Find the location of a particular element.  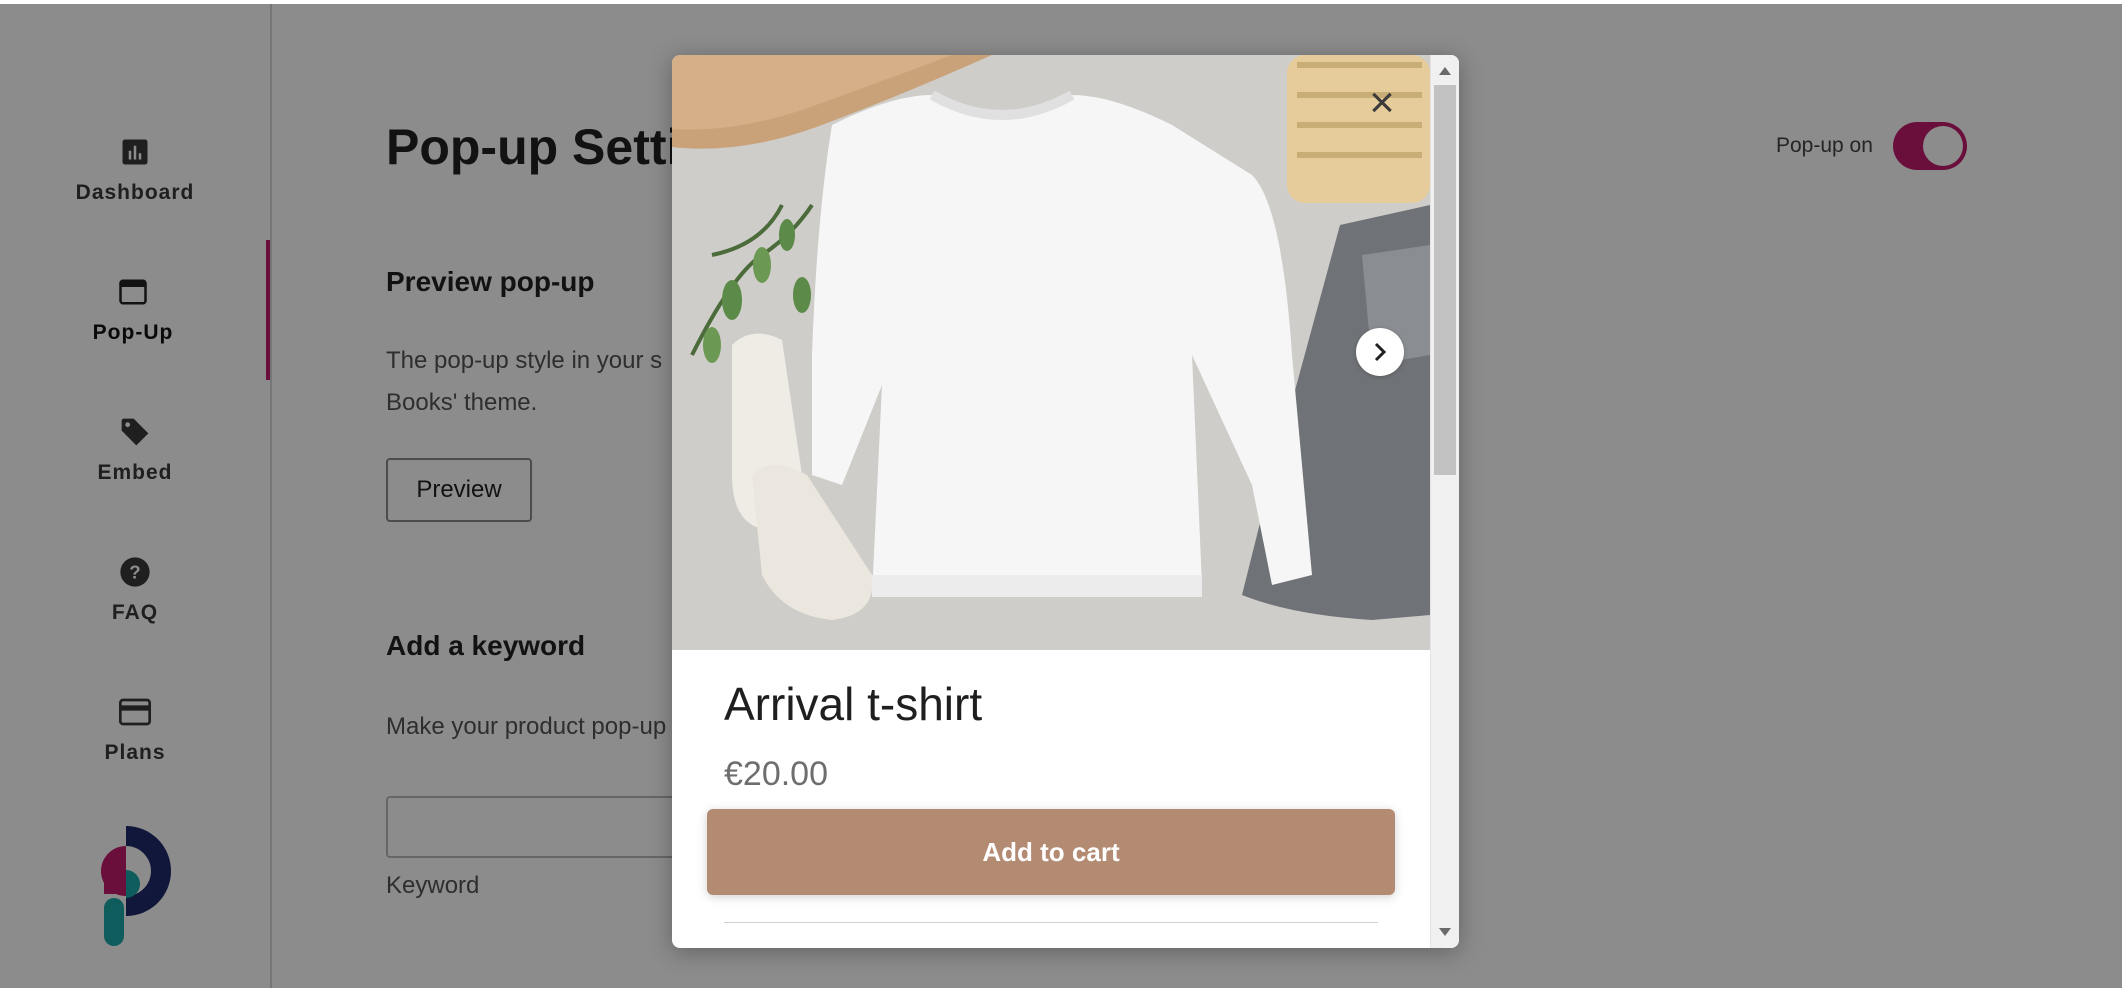

top-border is located at coordinates (1061, 2).